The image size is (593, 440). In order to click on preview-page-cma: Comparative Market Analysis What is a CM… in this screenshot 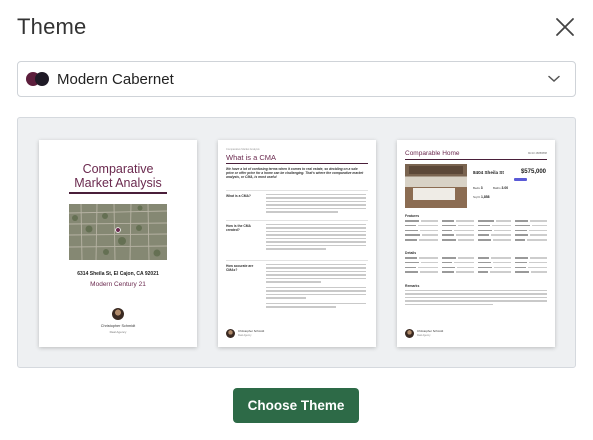, I will do `click(297, 243)`.